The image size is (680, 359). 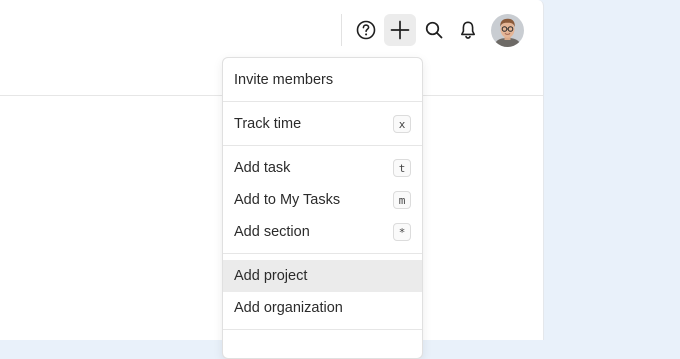 What do you see at coordinates (322, 276) in the screenshot?
I see `menu-item-add-project: Add project` at bounding box center [322, 276].